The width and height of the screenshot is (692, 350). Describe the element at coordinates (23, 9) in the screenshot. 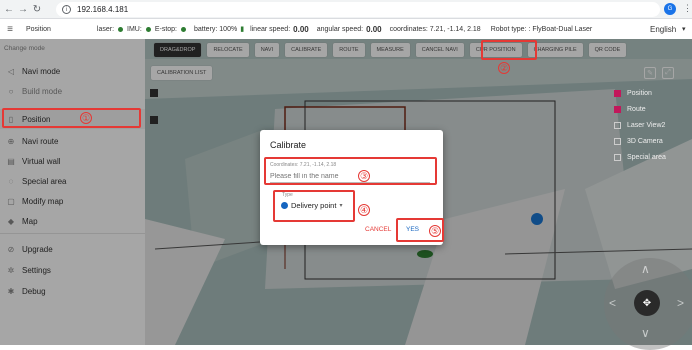

I see `forward-icon: →` at that location.